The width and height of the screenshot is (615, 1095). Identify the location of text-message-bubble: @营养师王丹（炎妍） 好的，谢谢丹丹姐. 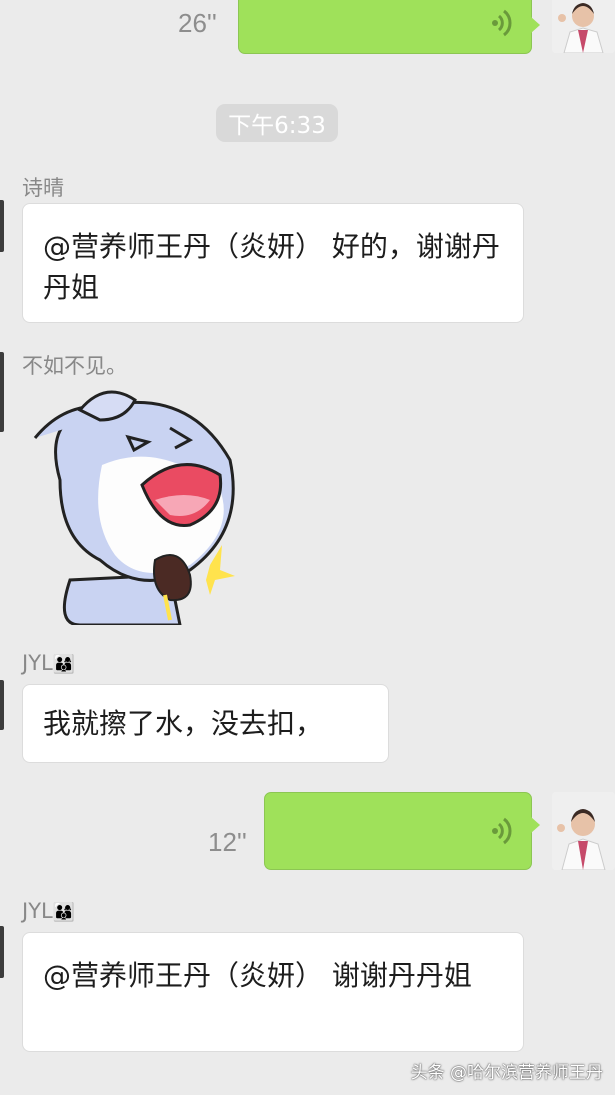
(273, 263).